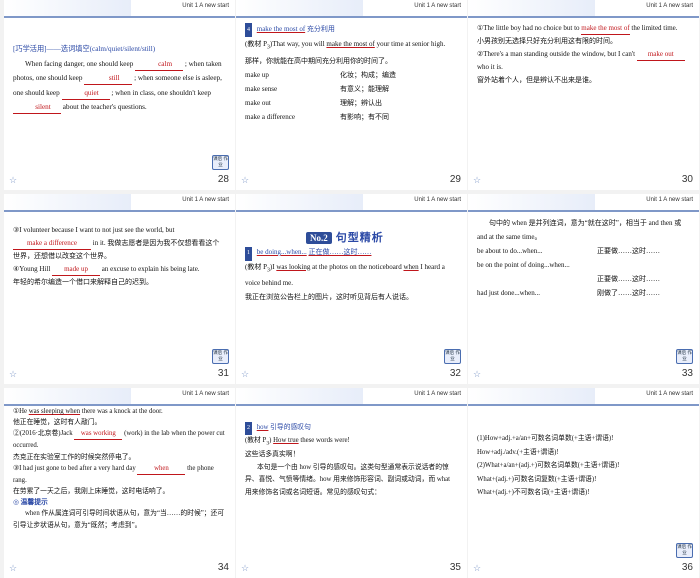 The width and height of the screenshot is (700, 578). What do you see at coordinates (223, 373) in the screenshot?
I see `page-number: 31` at bounding box center [223, 373].